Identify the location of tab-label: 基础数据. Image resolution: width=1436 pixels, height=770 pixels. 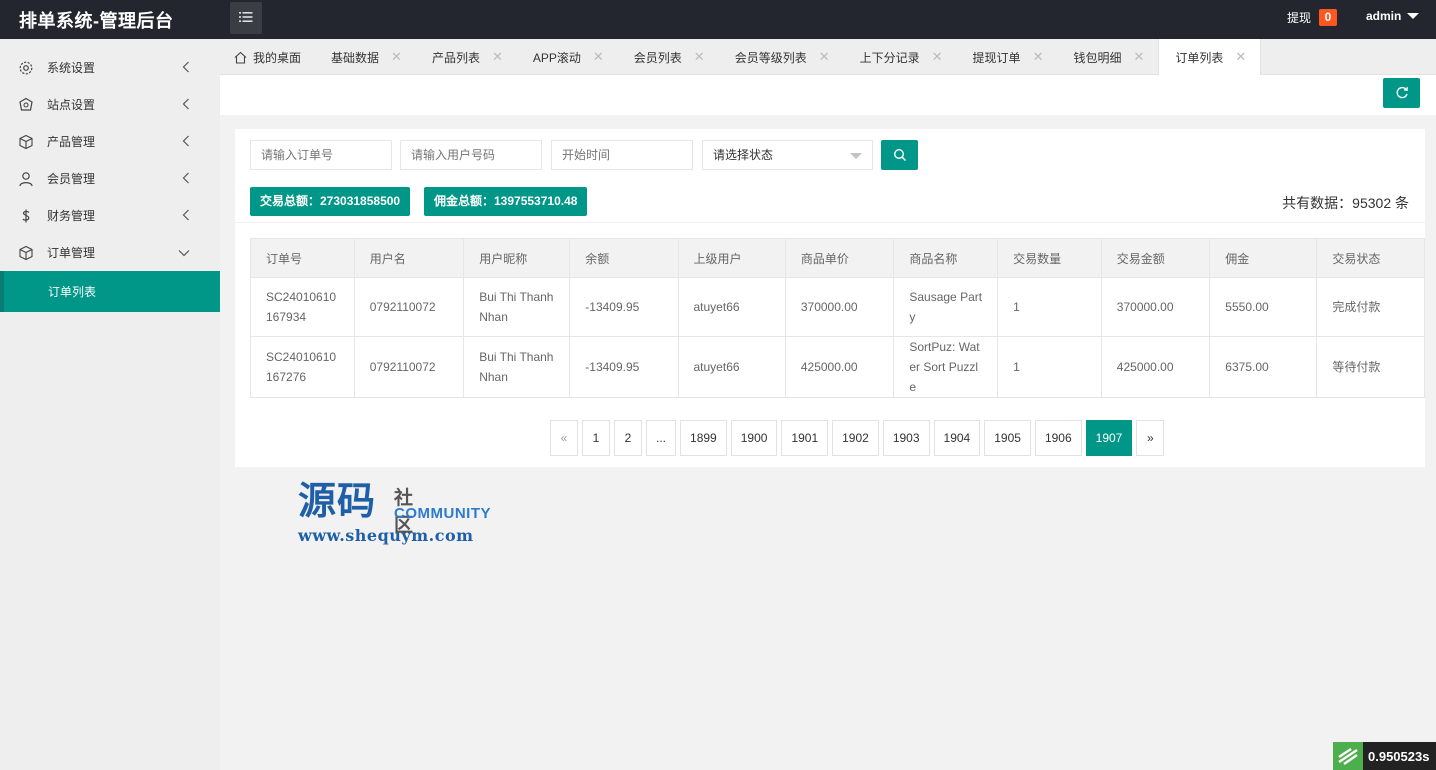
(355, 57).